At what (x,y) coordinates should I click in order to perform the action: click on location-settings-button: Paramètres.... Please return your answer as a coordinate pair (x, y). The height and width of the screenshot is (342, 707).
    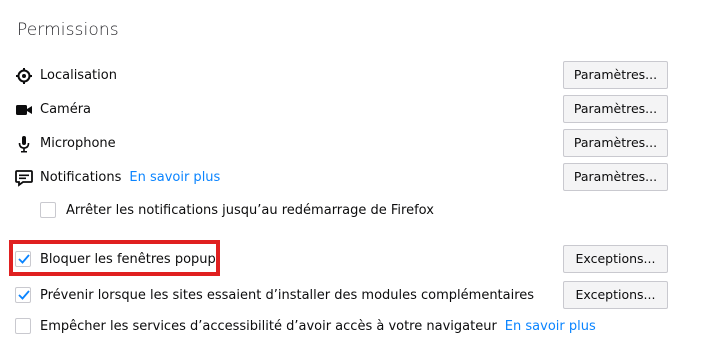
    Looking at the image, I should click on (615, 75).